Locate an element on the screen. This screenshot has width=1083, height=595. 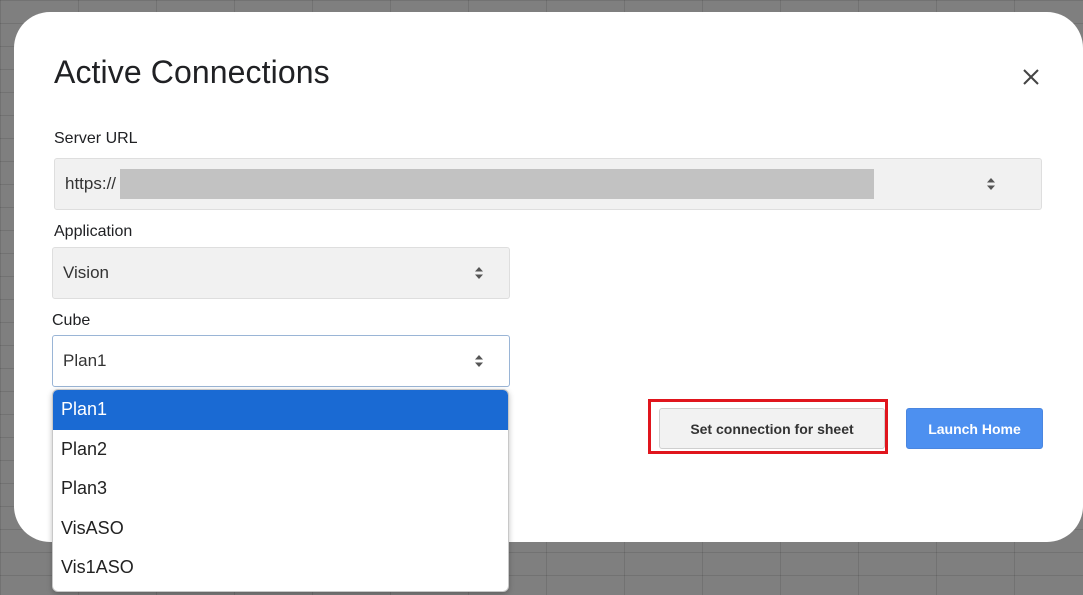
cube-dropdown-list: Plan1 Plan2 Plan3 VisASO Vis1ASO is located at coordinates (280, 490).